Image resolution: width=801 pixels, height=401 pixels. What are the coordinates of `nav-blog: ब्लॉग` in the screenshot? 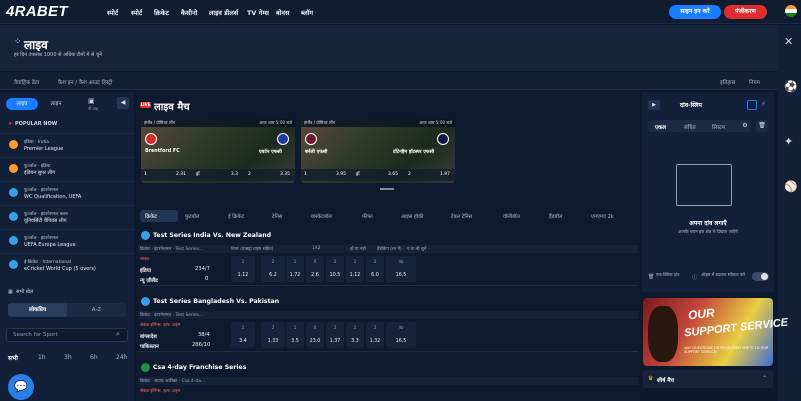 It's located at (307, 12).